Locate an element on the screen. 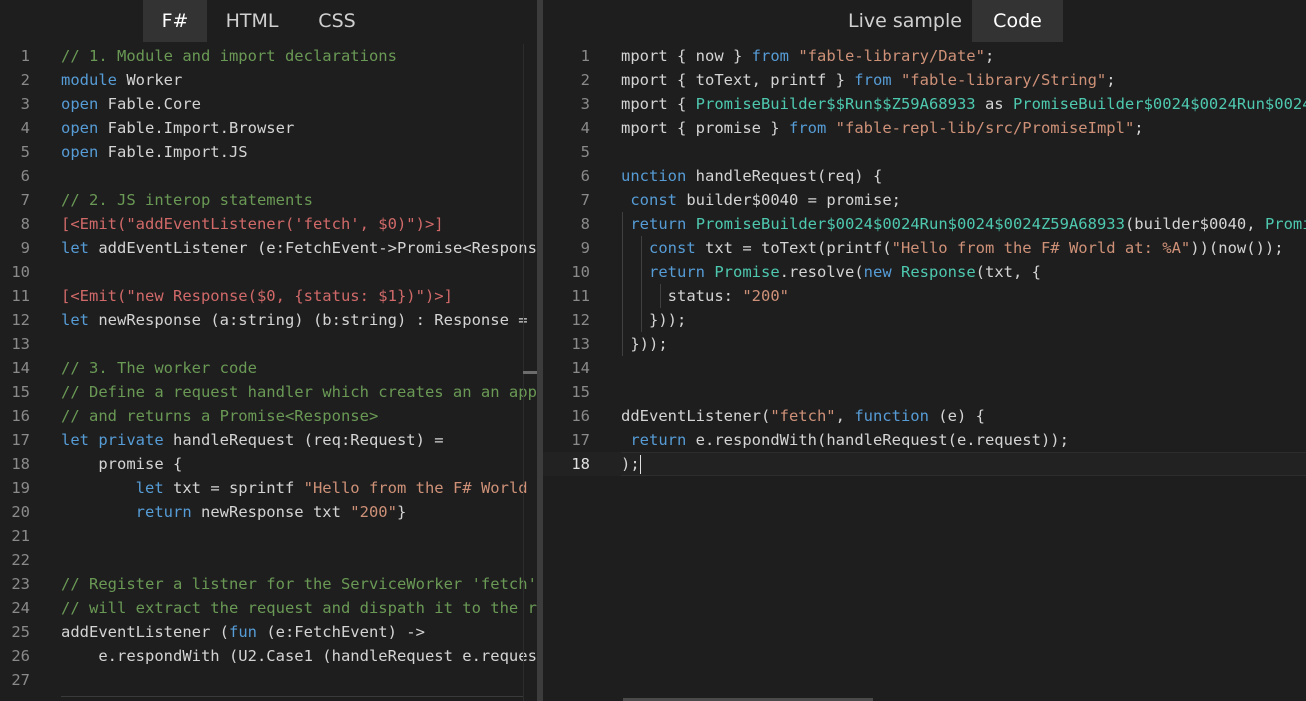 The height and width of the screenshot is (701, 1306). line-number: 1 is located at coordinates (25, 56).